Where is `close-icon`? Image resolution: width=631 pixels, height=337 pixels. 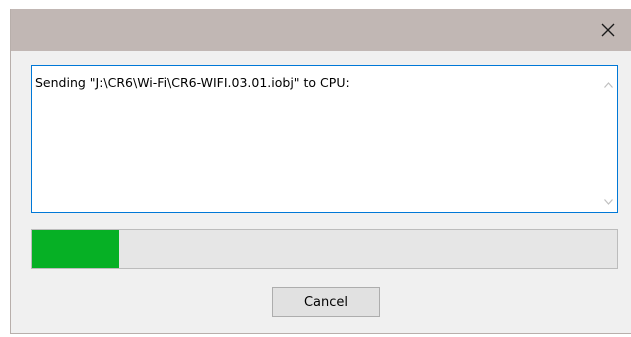 close-icon is located at coordinates (608, 30).